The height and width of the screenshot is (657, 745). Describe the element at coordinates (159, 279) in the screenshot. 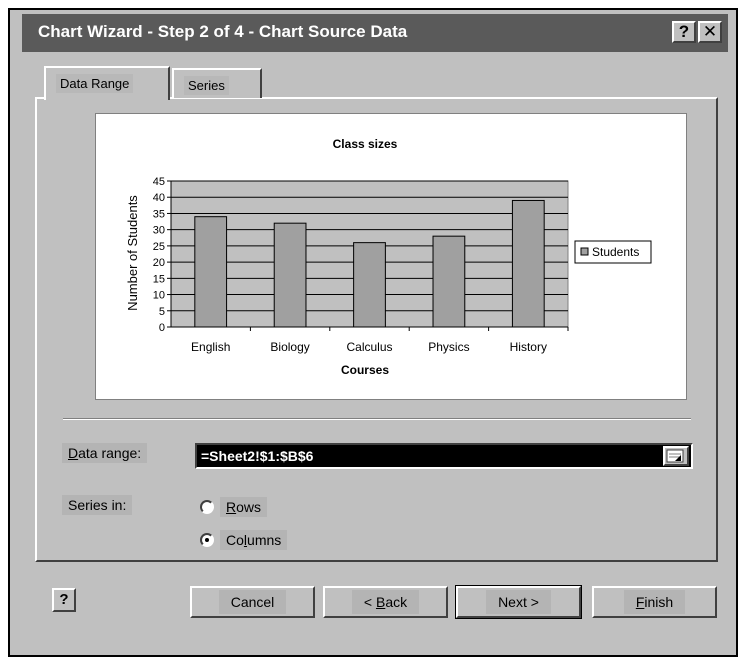

I see `y-tick-label: 15` at that location.